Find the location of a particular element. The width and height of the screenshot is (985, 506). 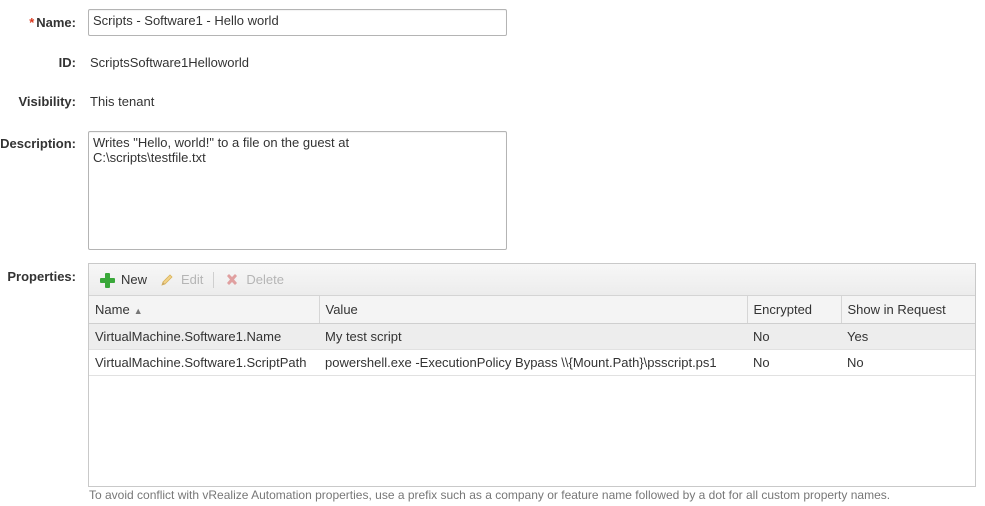

cell-name: VirtualMachine.Software1.Name is located at coordinates (204, 336).